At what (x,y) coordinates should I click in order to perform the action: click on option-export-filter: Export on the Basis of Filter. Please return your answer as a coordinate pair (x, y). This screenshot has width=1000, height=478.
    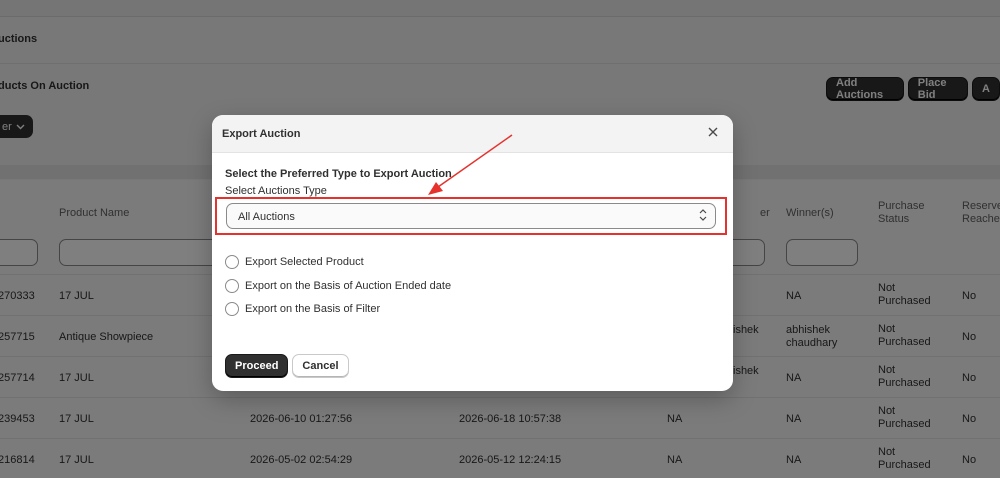
    Looking at the image, I should click on (302, 309).